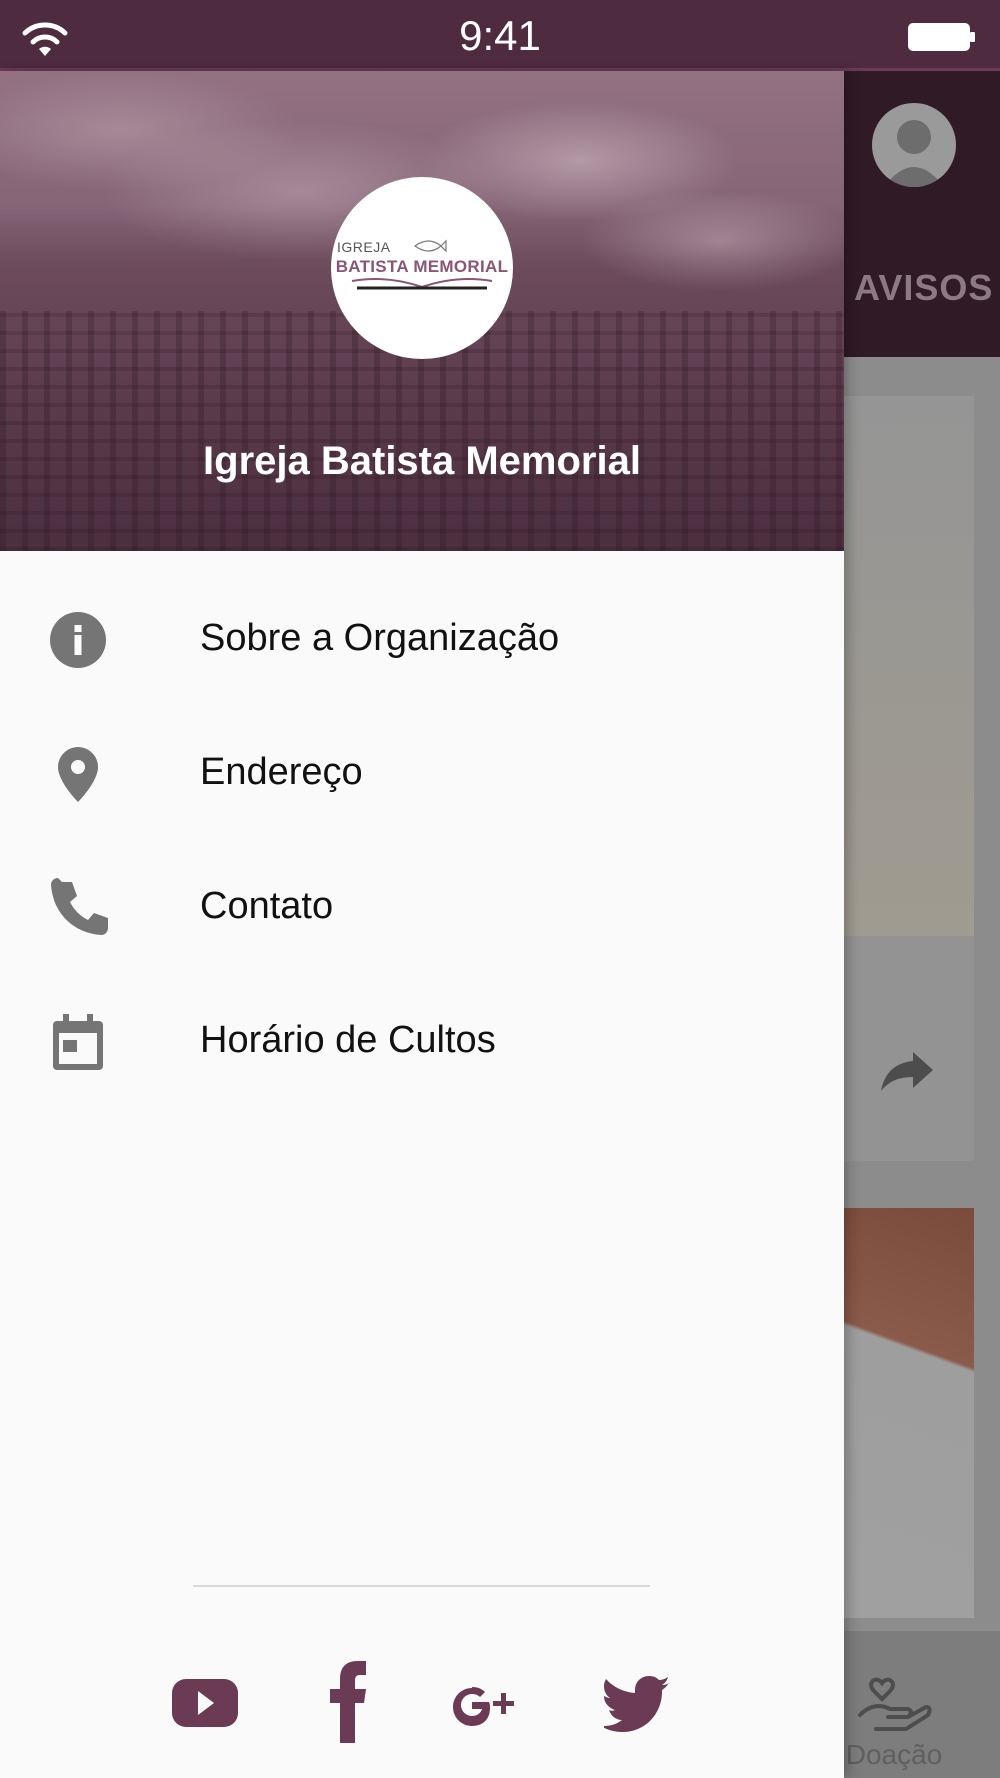 This screenshot has width=1000, height=1778. What do you see at coordinates (78, 774) in the screenshot?
I see `location-pin-icon` at bounding box center [78, 774].